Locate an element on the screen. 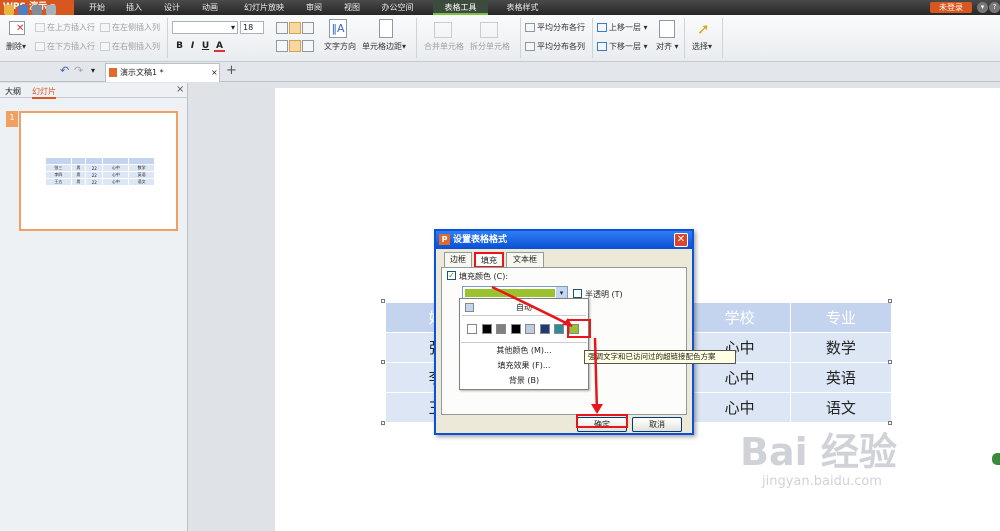  side-tool-icon is located at coordinates (996, 459).